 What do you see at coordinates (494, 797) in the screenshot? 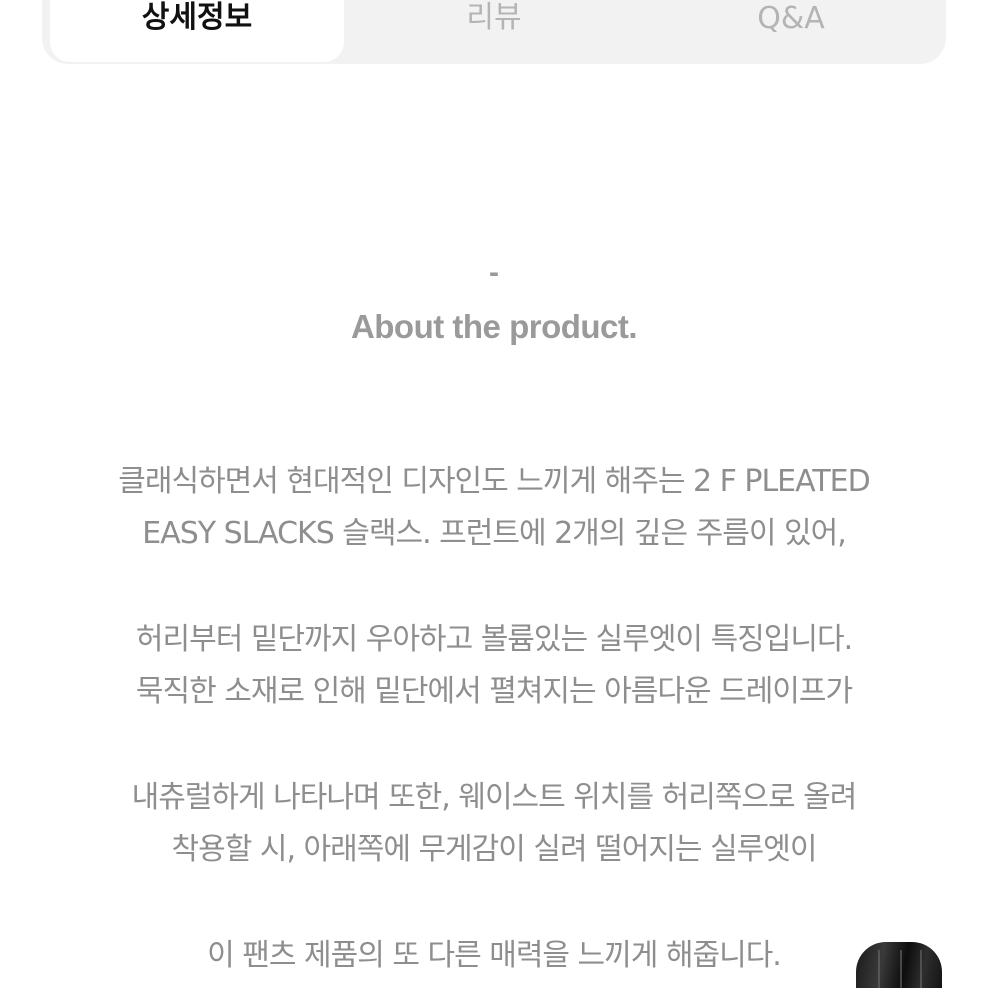
I see `description-line: 내츄럴하게 나타나며 또한, 웨이스트 위치를 허리쪽으로 올려` at bounding box center [494, 797].